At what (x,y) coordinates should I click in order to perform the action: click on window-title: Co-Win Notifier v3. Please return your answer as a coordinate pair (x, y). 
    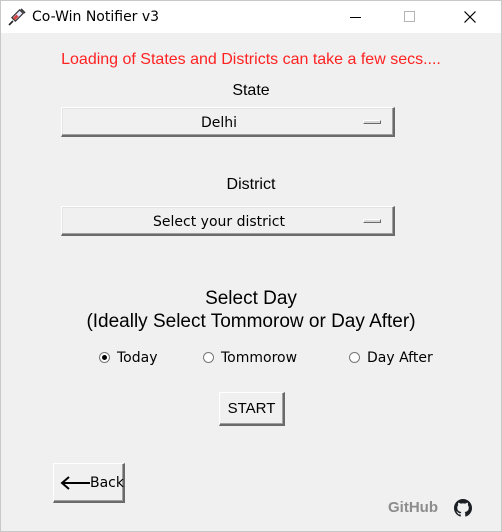
    Looking at the image, I should click on (96, 17).